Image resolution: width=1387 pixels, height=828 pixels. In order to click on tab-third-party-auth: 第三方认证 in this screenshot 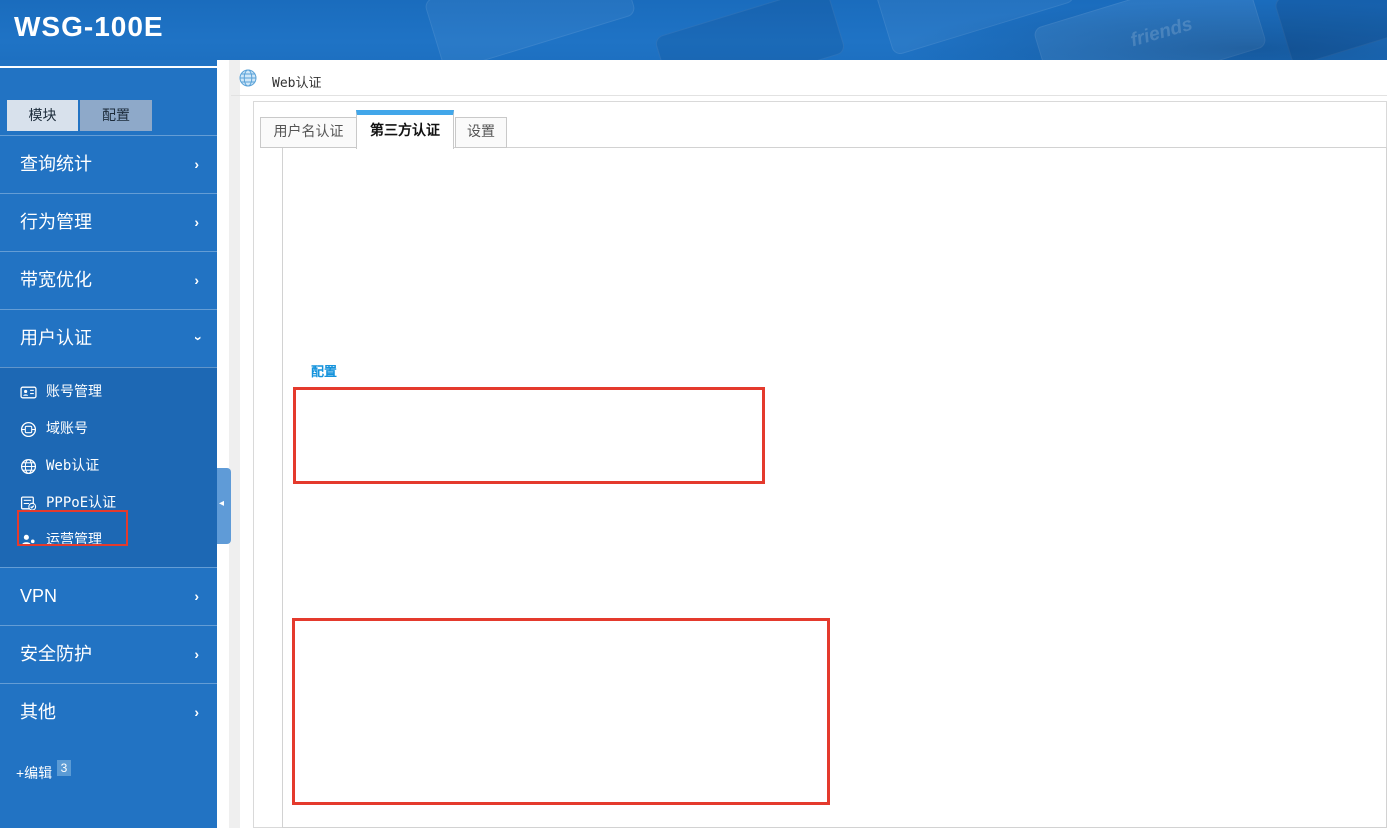, I will do `click(405, 129)`.